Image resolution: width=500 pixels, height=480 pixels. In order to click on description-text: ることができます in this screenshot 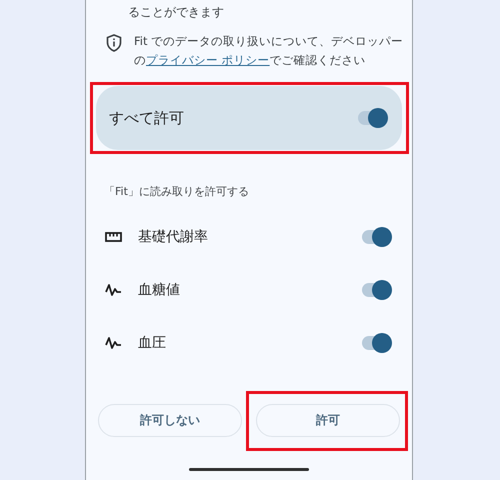, I will do `click(176, 12)`.